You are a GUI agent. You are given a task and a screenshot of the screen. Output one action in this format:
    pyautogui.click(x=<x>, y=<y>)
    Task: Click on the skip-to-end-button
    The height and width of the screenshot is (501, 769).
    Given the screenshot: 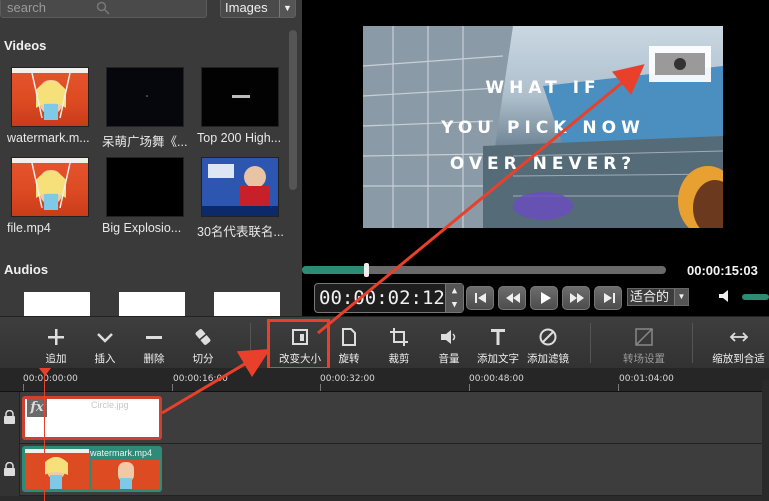 What is the action you would take?
    pyautogui.click(x=608, y=298)
    